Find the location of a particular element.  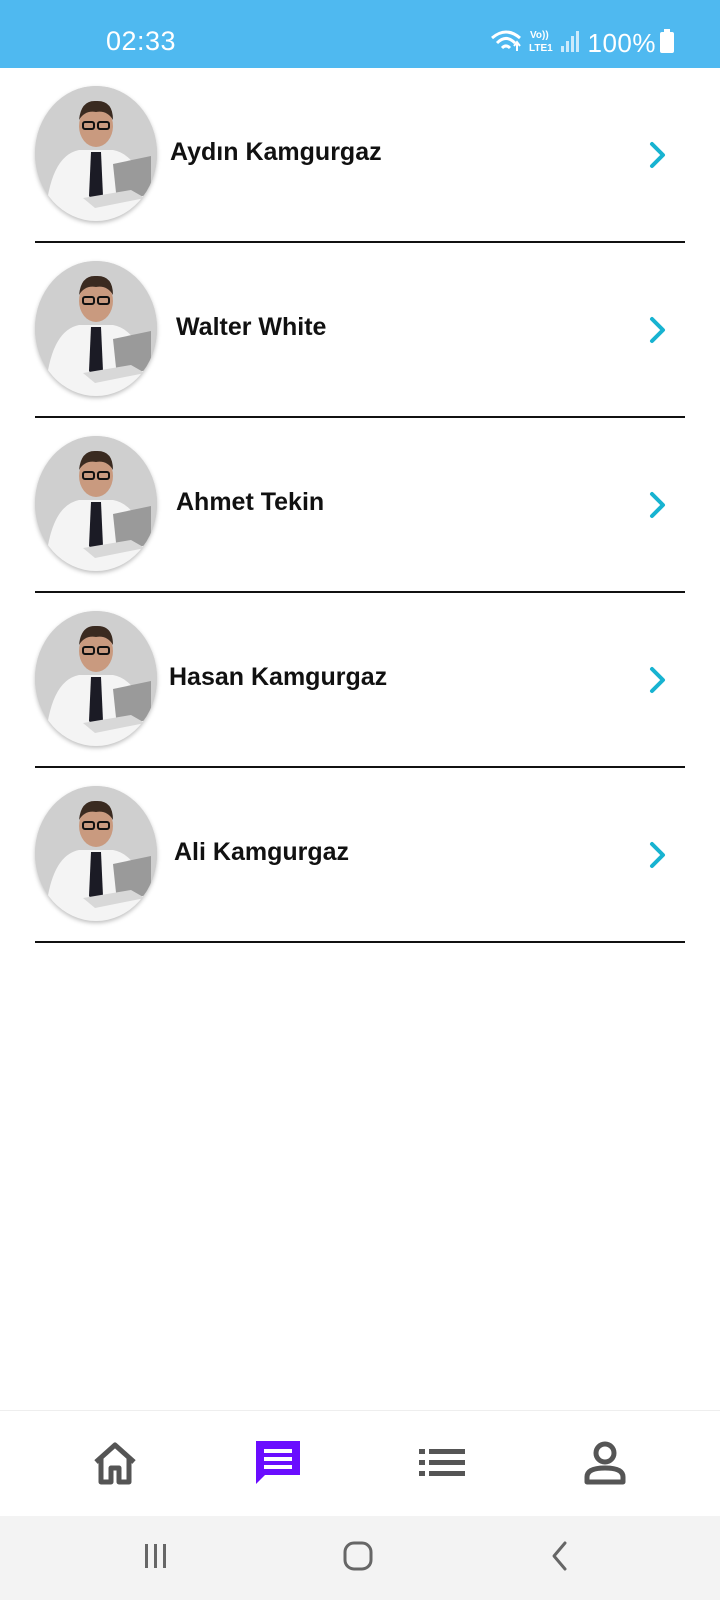

nav-chat-button is located at coordinates (278, 1465).